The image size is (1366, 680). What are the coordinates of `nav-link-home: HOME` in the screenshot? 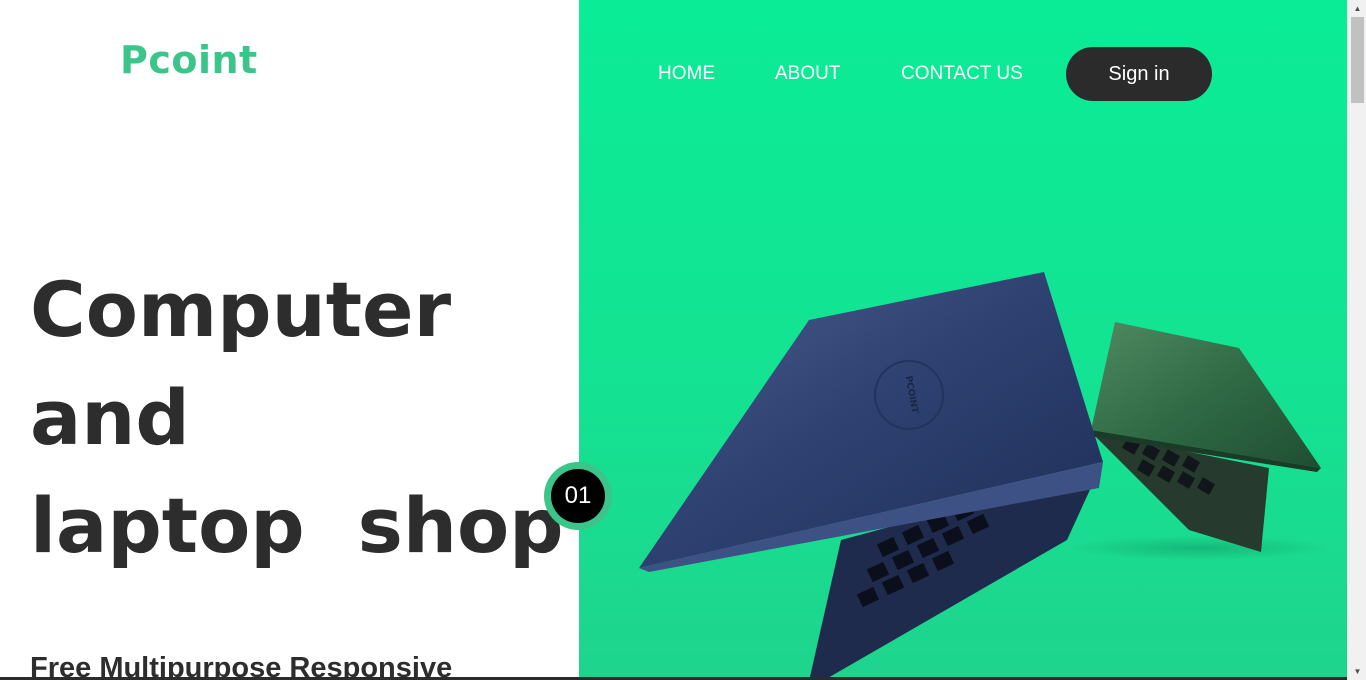 It's located at (686, 74).